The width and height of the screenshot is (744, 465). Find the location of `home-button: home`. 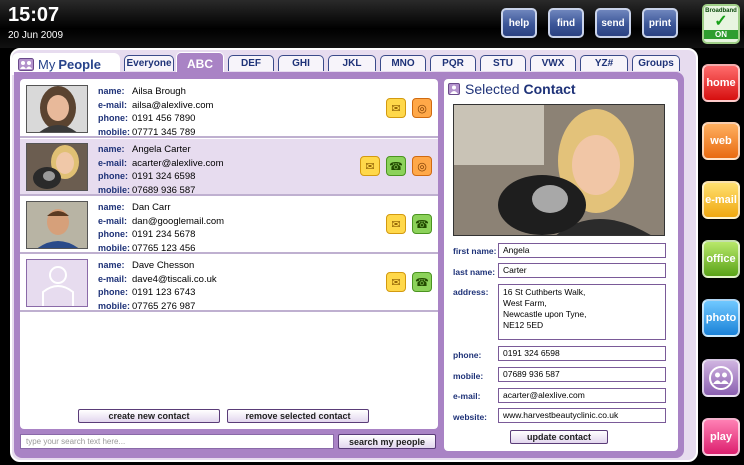

home-button: home is located at coordinates (721, 83).